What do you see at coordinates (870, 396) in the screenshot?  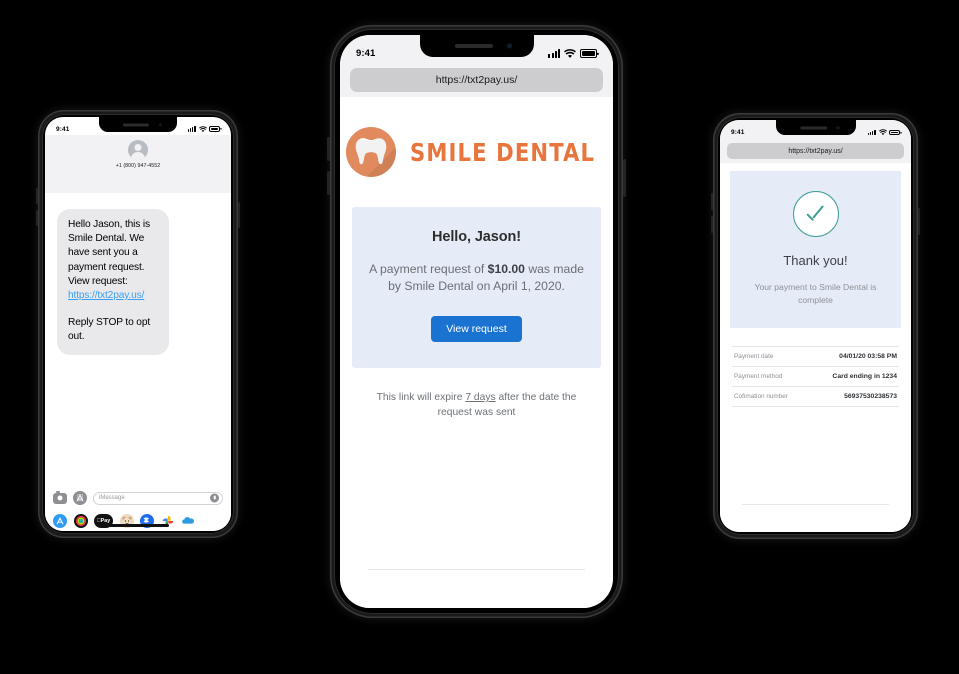 I see `receipt-value: 56937530238573` at bounding box center [870, 396].